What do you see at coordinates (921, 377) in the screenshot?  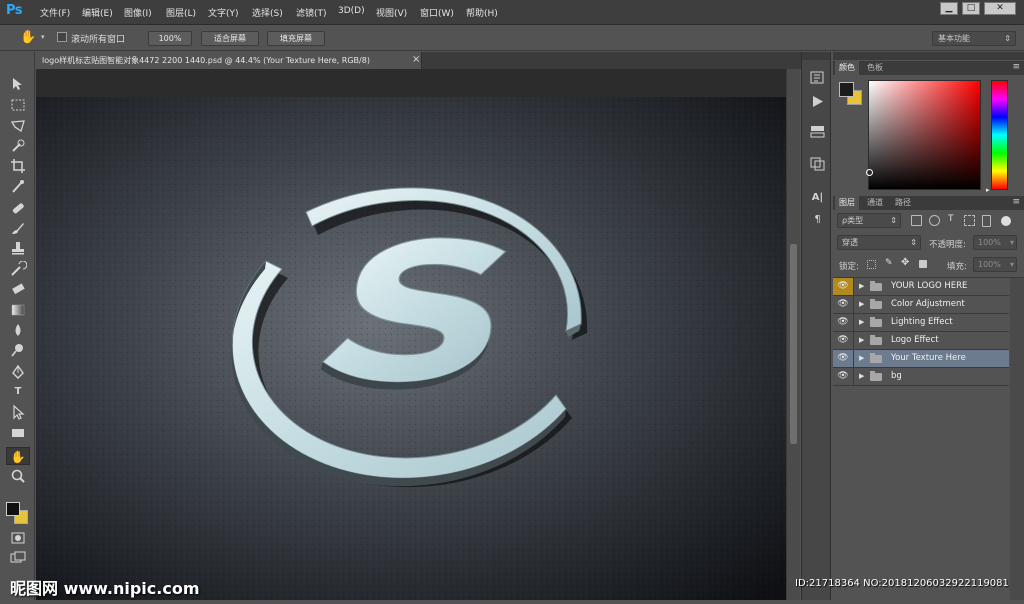 I see `layer-row: 👁 ▶ bg` at bounding box center [921, 377].